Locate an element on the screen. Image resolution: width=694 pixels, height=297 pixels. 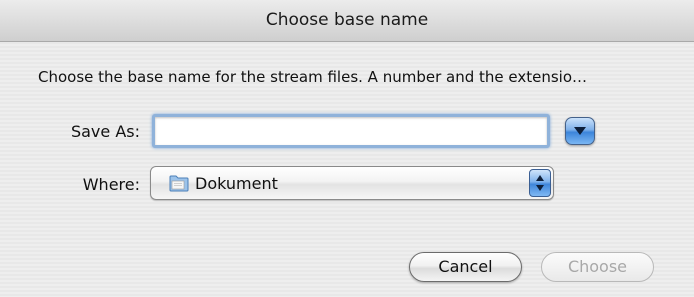
save-as-input is located at coordinates (351, 131).